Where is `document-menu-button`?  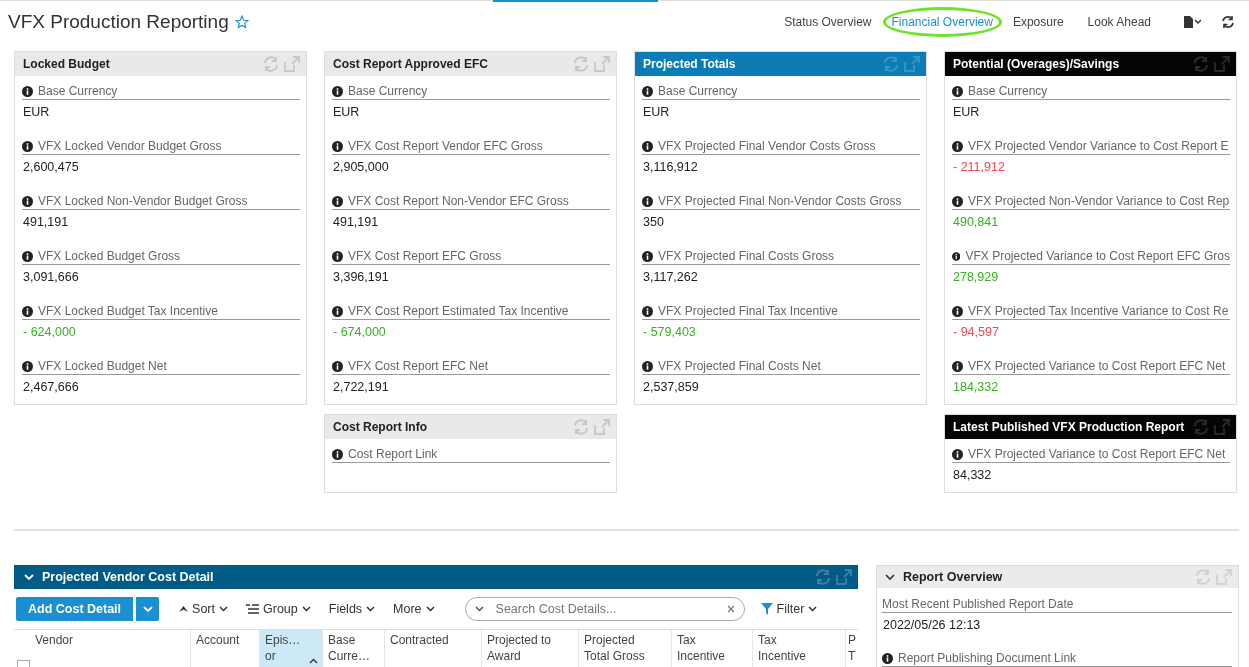
document-menu-button is located at coordinates (1192, 22).